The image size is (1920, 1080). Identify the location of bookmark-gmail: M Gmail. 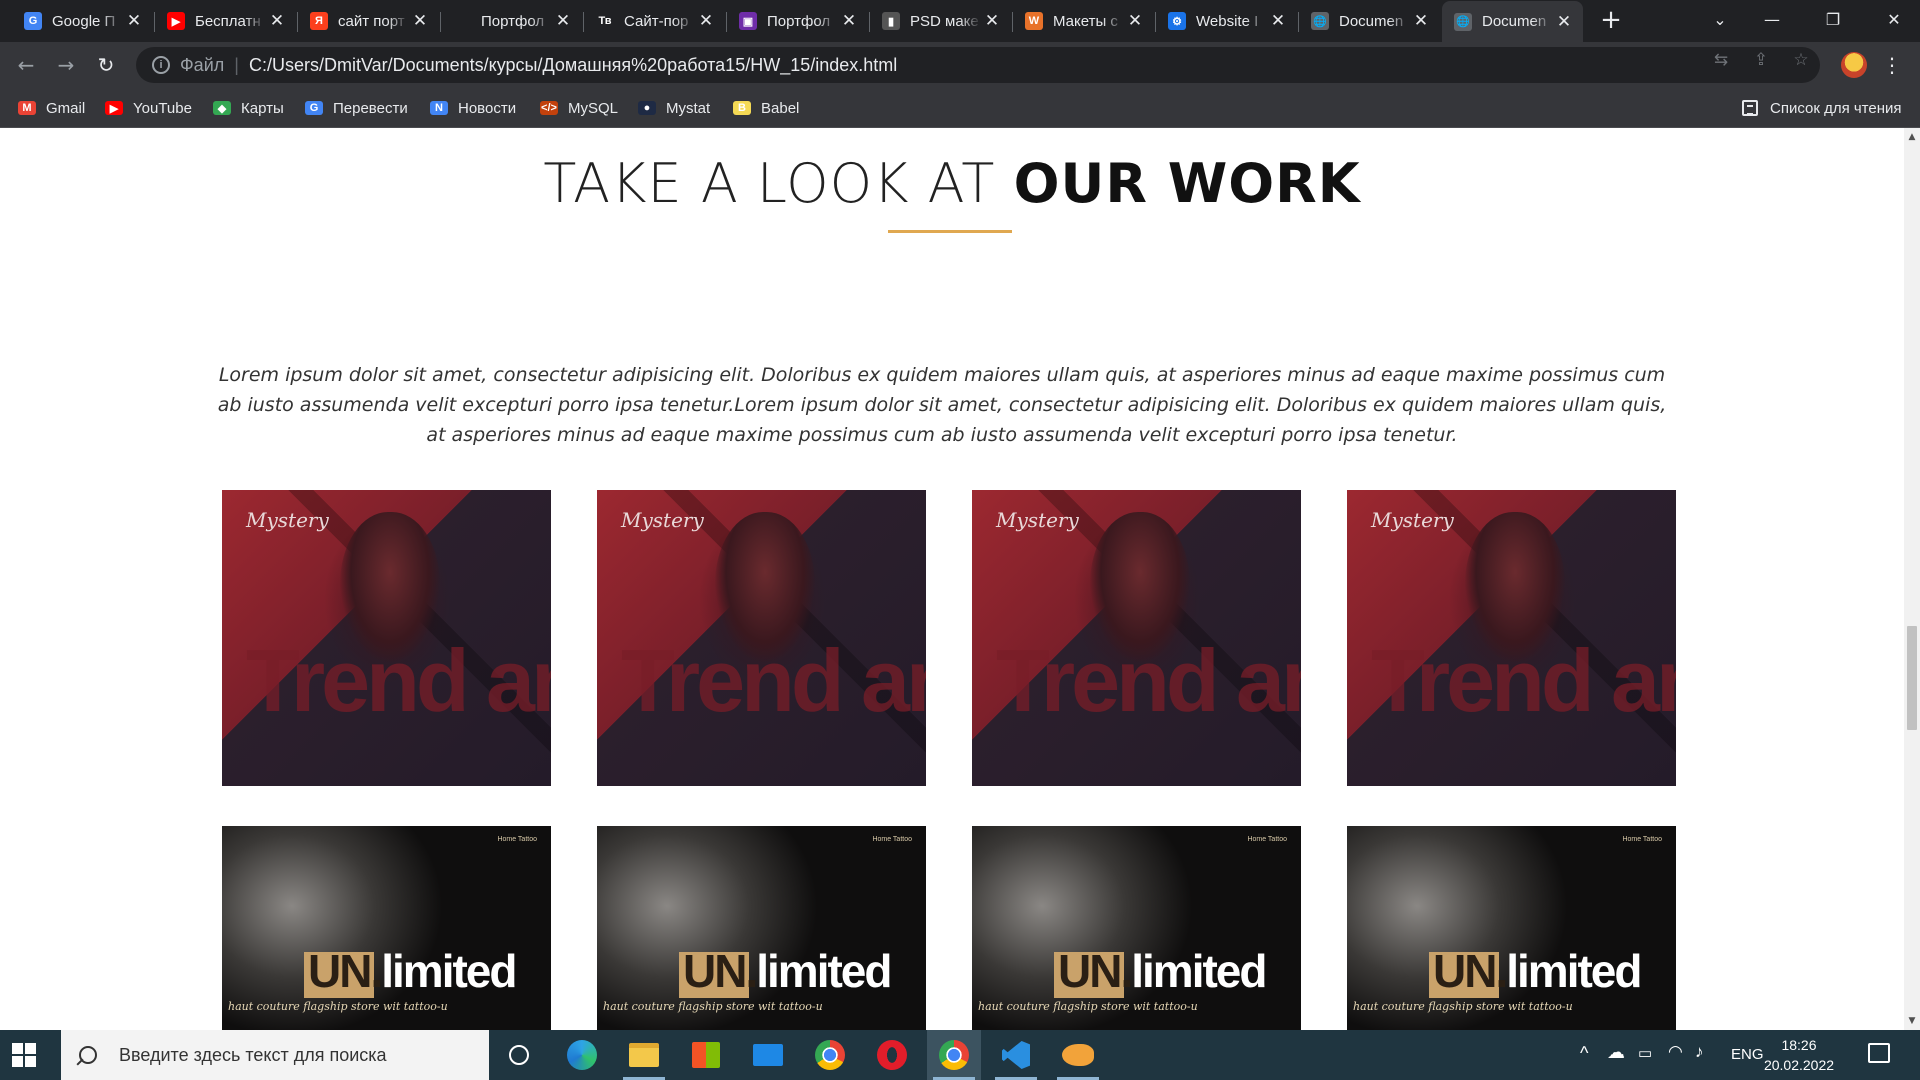
(51, 108).